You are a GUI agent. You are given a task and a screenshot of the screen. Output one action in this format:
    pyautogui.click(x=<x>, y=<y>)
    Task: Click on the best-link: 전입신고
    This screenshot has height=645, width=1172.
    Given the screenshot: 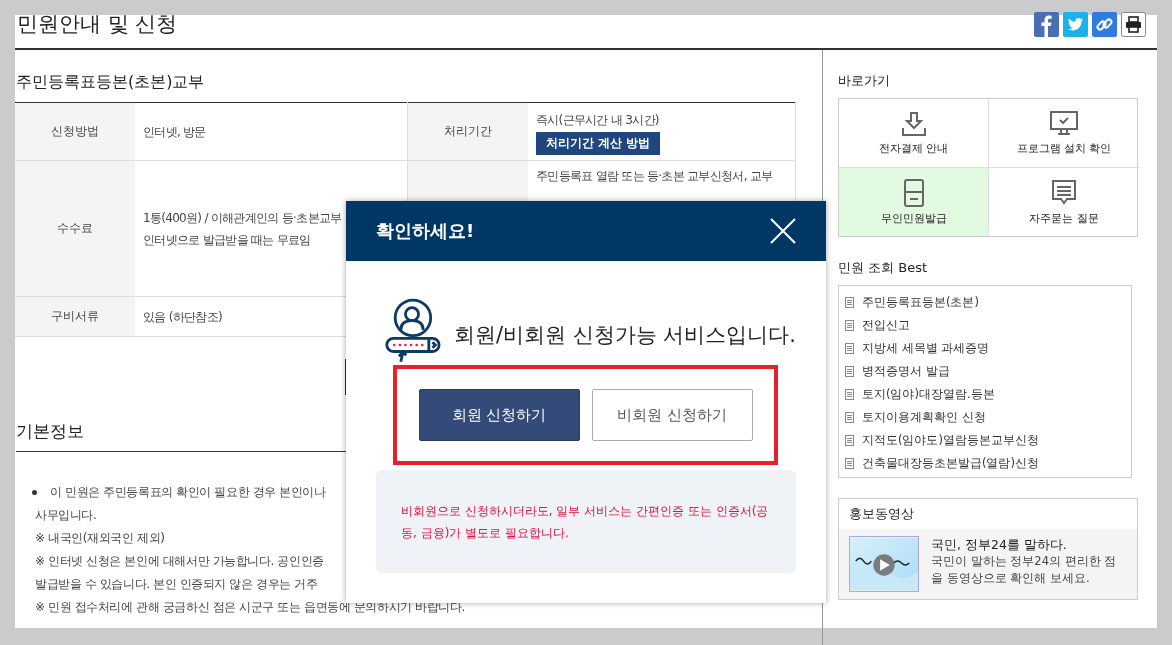 What is the action you would take?
    pyautogui.click(x=886, y=325)
    